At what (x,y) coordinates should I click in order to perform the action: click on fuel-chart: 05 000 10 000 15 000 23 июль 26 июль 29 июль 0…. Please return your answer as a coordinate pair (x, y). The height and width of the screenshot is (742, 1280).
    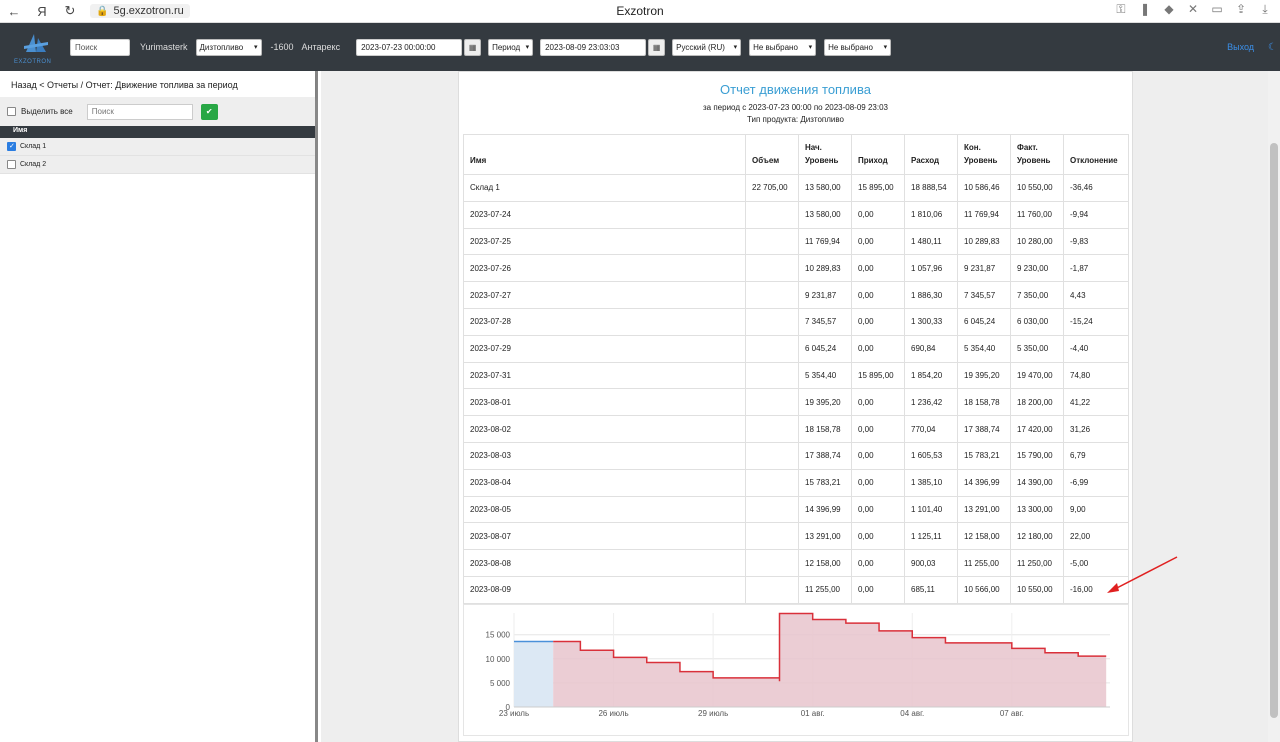
    Looking at the image, I should click on (796, 670).